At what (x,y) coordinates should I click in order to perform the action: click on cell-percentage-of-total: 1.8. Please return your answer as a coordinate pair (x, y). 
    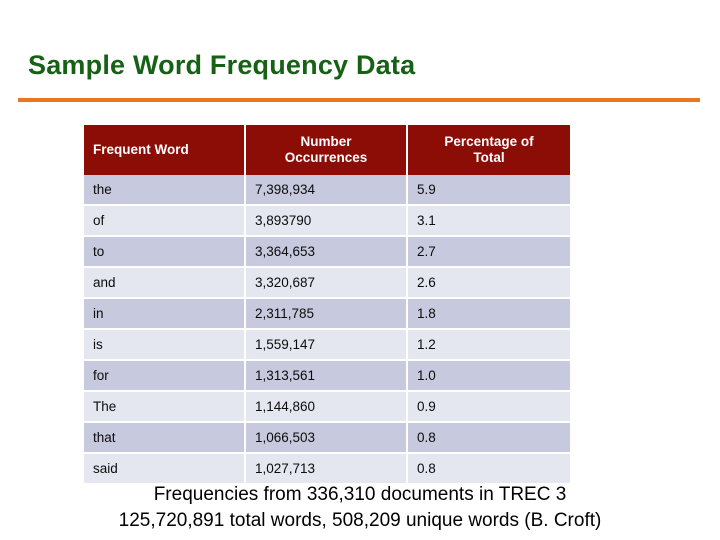
    Looking at the image, I should click on (489, 314).